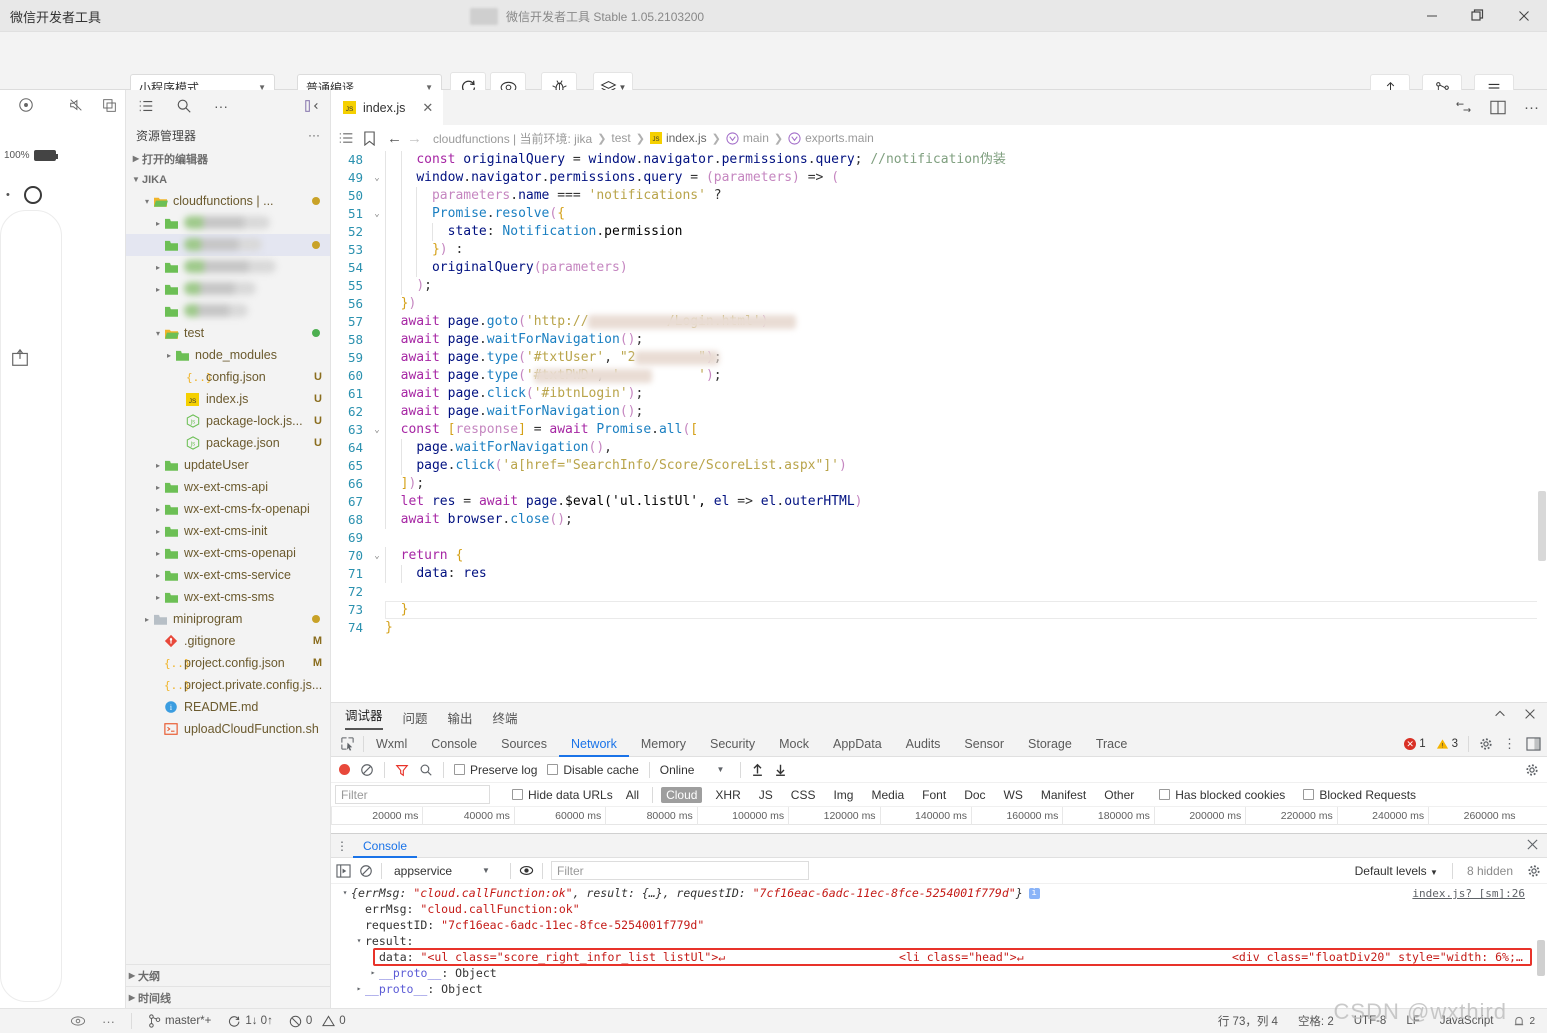  Describe the element at coordinates (1119, 795) in the screenshot. I see `resource-type-other: Other` at that location.